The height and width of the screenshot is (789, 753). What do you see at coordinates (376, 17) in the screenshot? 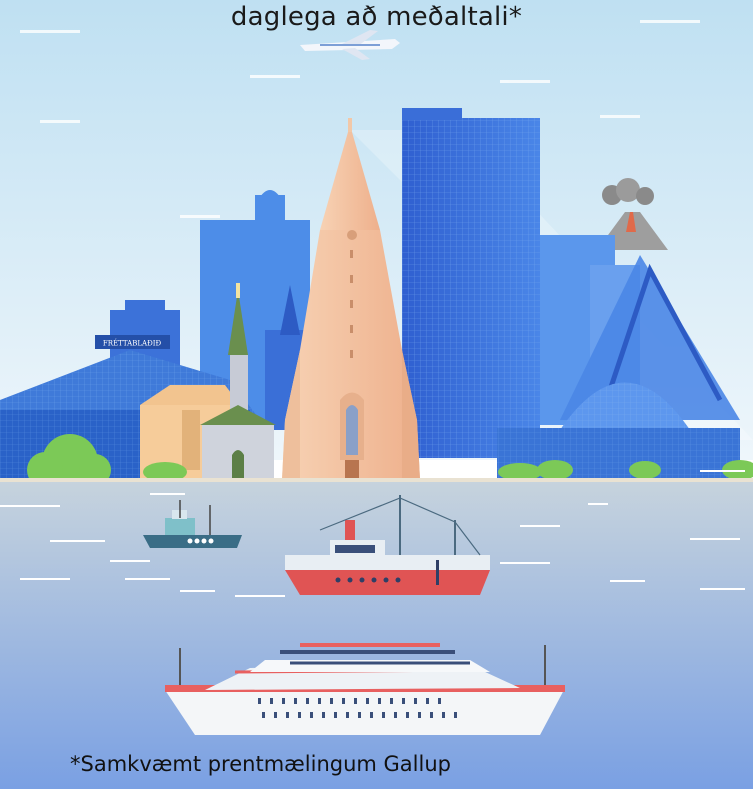
I see `headline-text: daglega að meðaltali*` at bounding box center [376, 17].